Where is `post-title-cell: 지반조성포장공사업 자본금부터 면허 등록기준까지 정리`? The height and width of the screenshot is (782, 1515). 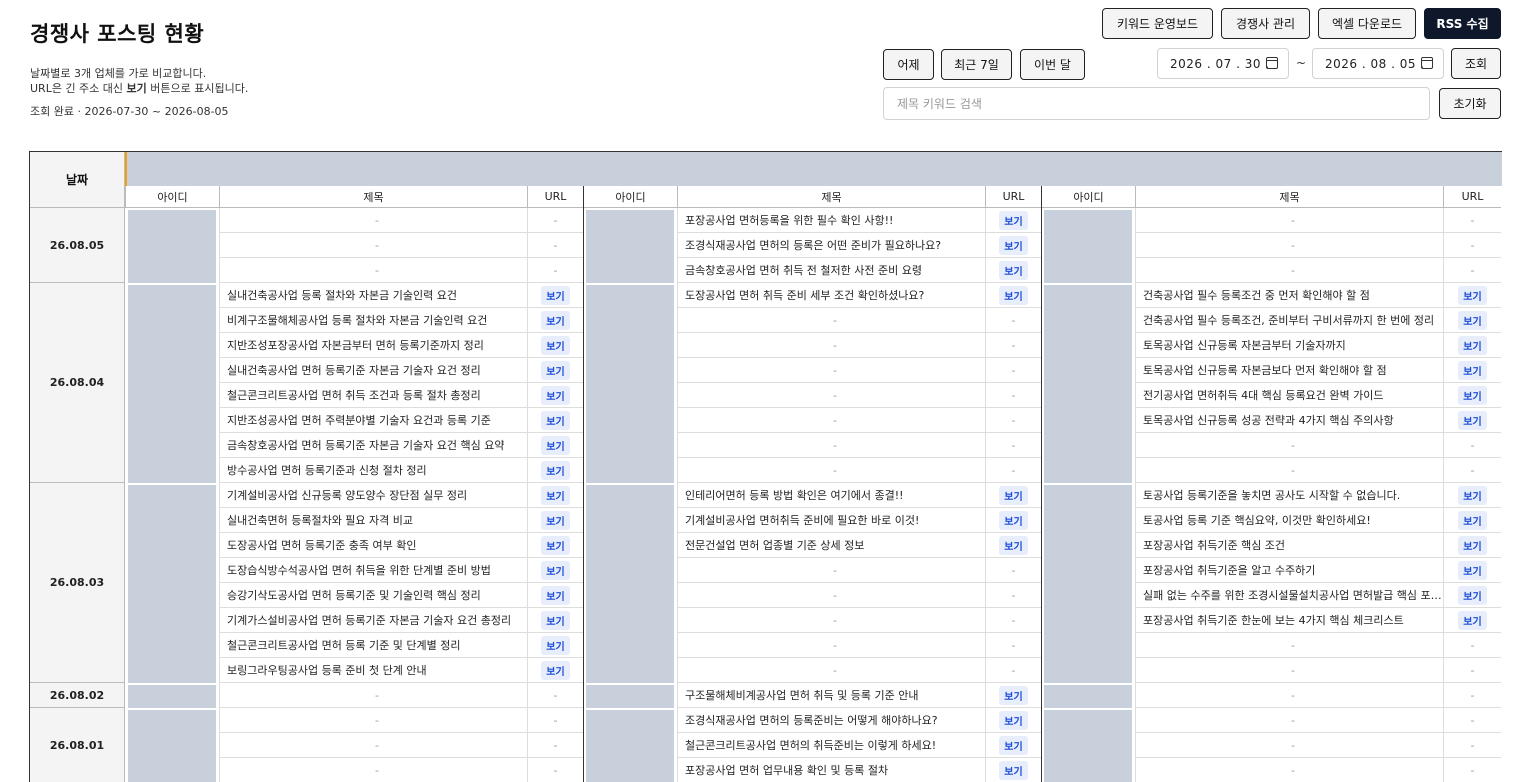
post-title-cell: 지반조성포장공사업 자본금부터 면허 등록기준까지 정리 is located at coordinates (373, 345).